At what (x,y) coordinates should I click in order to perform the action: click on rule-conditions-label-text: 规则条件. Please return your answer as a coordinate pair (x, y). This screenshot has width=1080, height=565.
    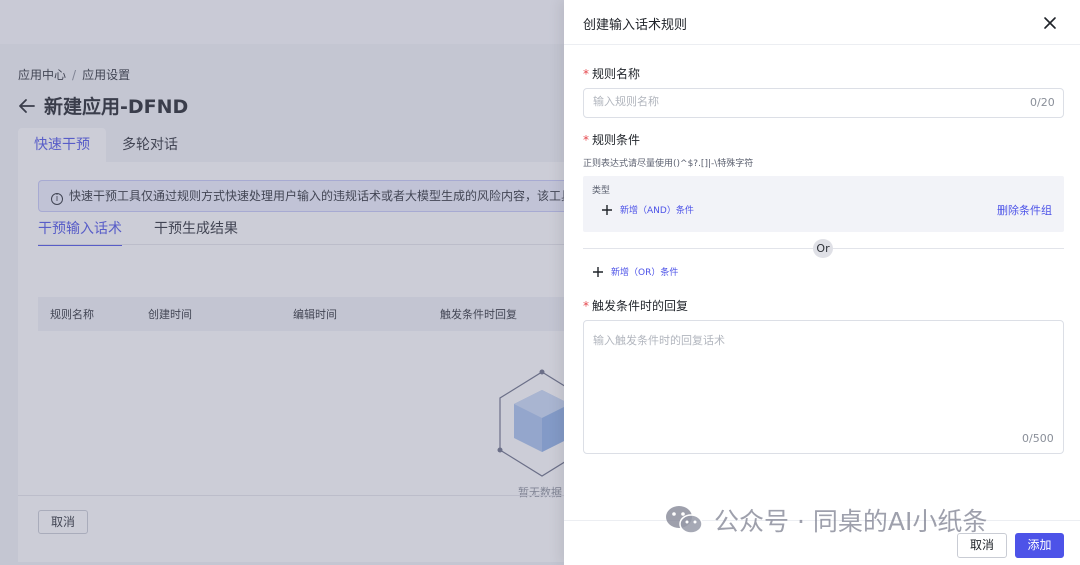
    Looking at the image, I should click on (616, 140).